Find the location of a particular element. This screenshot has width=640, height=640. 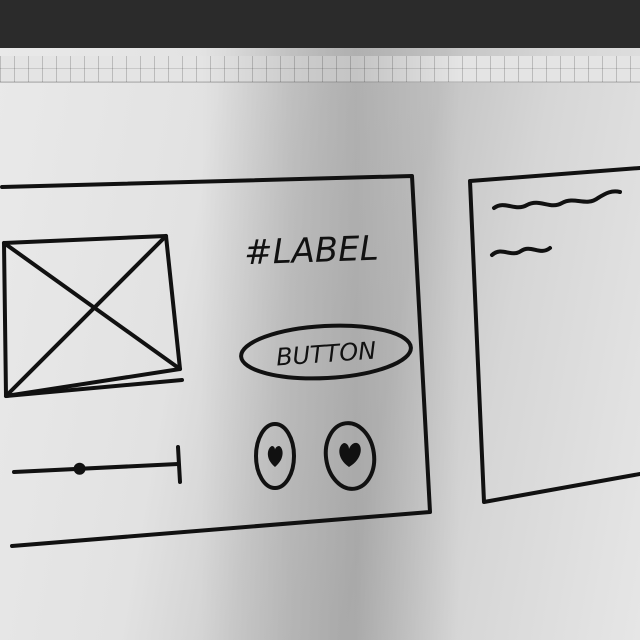

side-panel is located at coordinates (554, 335).